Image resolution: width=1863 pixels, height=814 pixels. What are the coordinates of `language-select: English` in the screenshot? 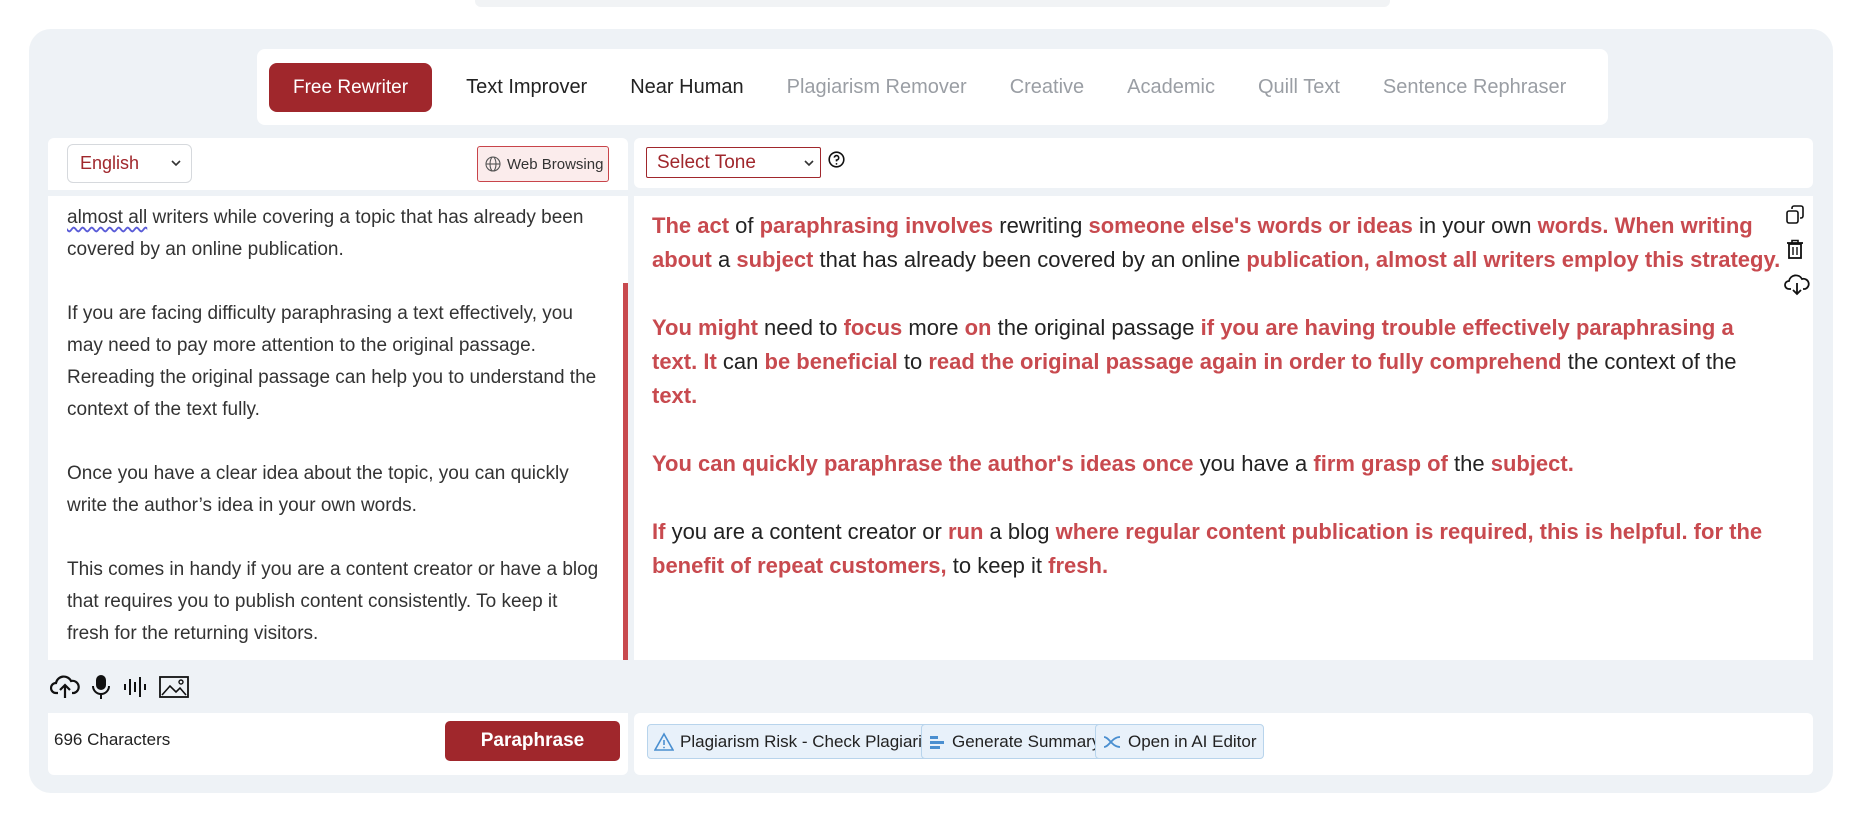 It's located at (129, 163).